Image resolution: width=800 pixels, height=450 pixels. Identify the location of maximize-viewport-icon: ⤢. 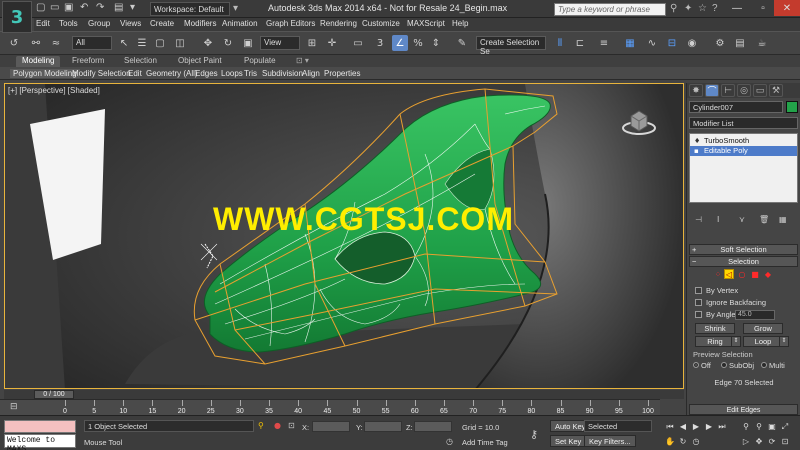
(785, 426).